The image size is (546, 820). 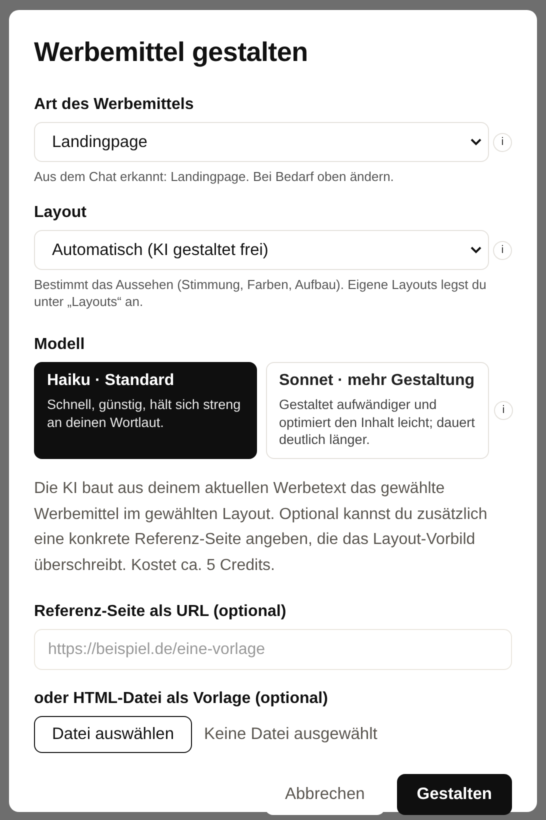 I want to click on url-input-field: https://beispiel.de/eine-vorlage, so click(x=273, y=649).